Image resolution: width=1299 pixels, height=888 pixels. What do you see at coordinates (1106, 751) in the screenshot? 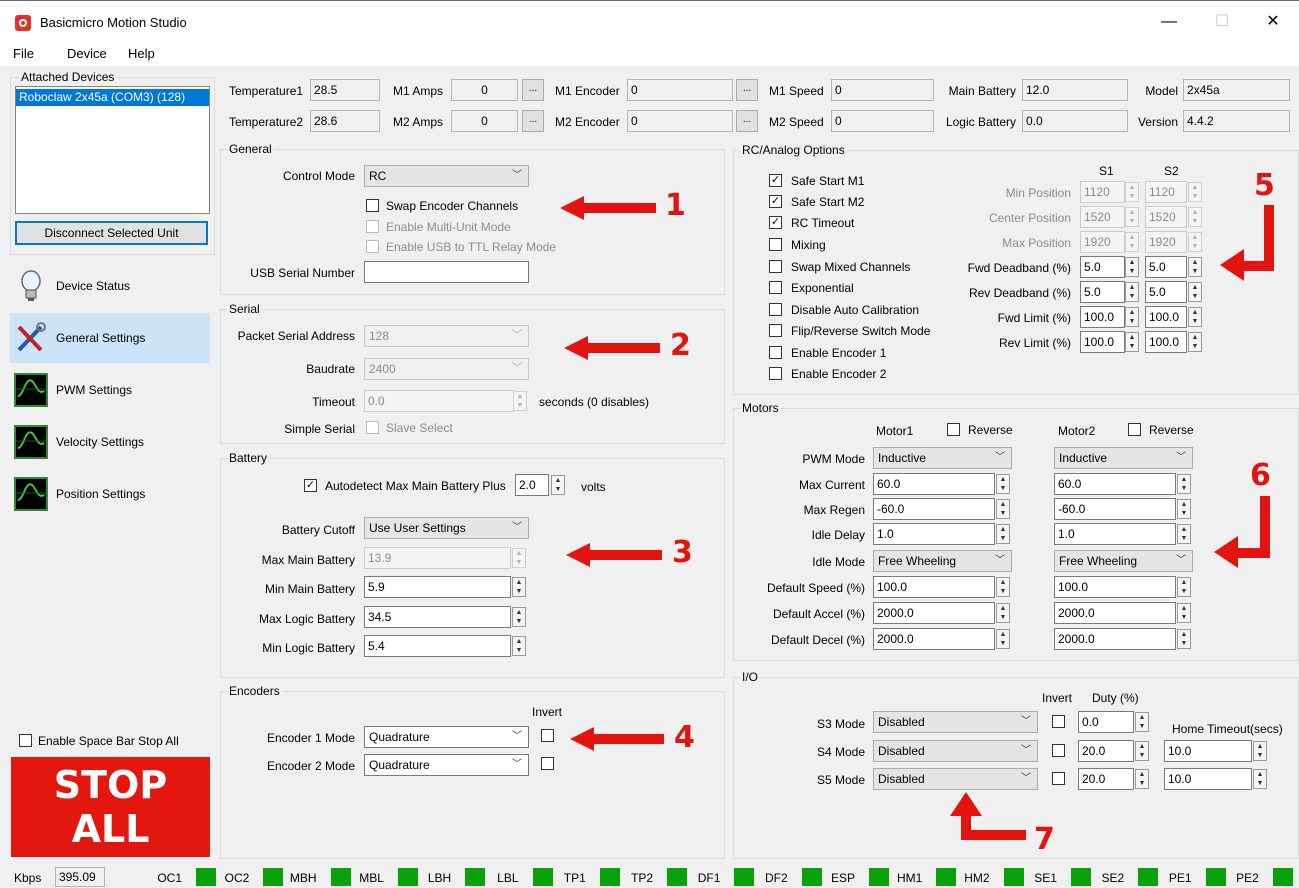
I see `s4-duty-input: 20.0` at bounding box center [1106, 751].